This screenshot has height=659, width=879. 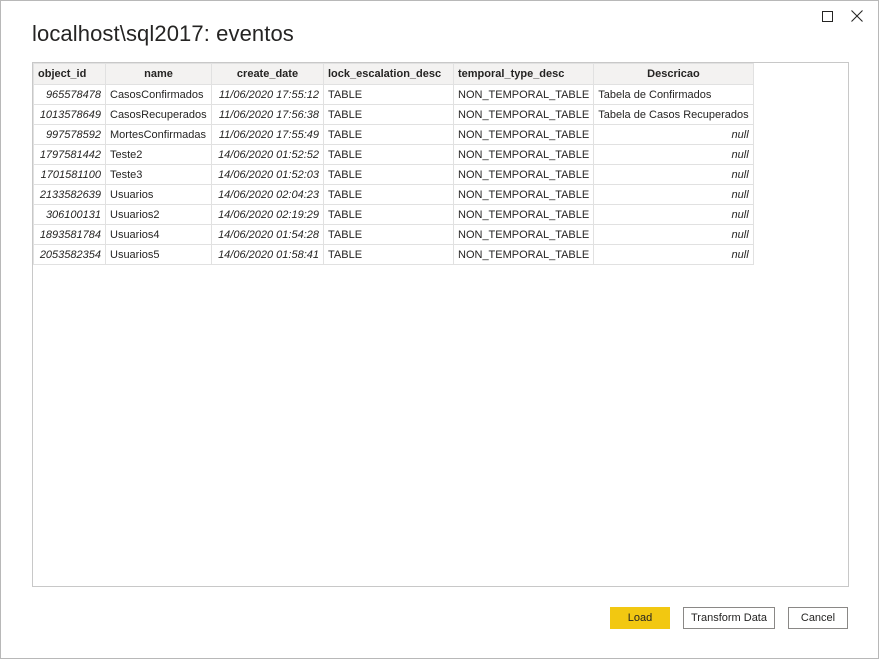 What do you see at coordinates (158, 94) in the screenshot?
I see `cell-name: CasosConfirmados` at bounding box center [158, 94].